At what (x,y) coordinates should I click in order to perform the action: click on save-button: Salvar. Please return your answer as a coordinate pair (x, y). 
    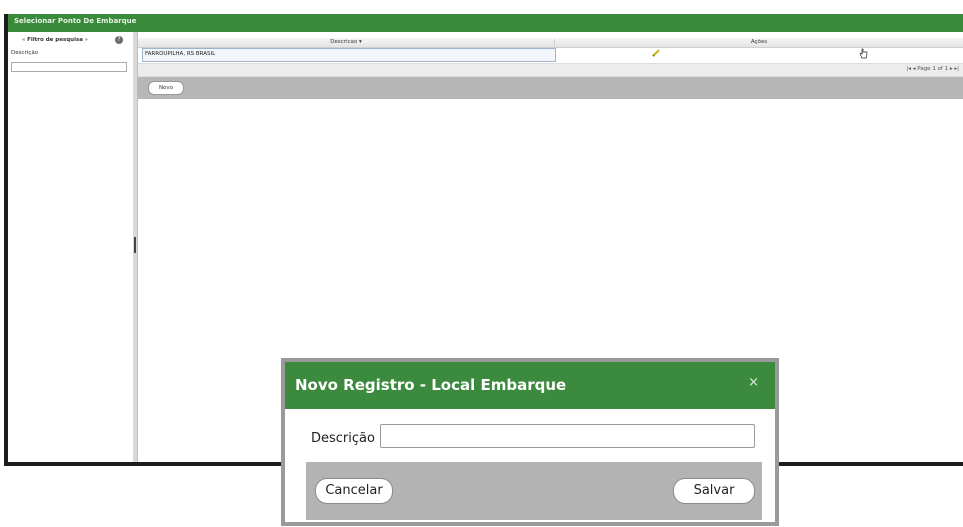
    Looking at the image, I should click on (714, 491).